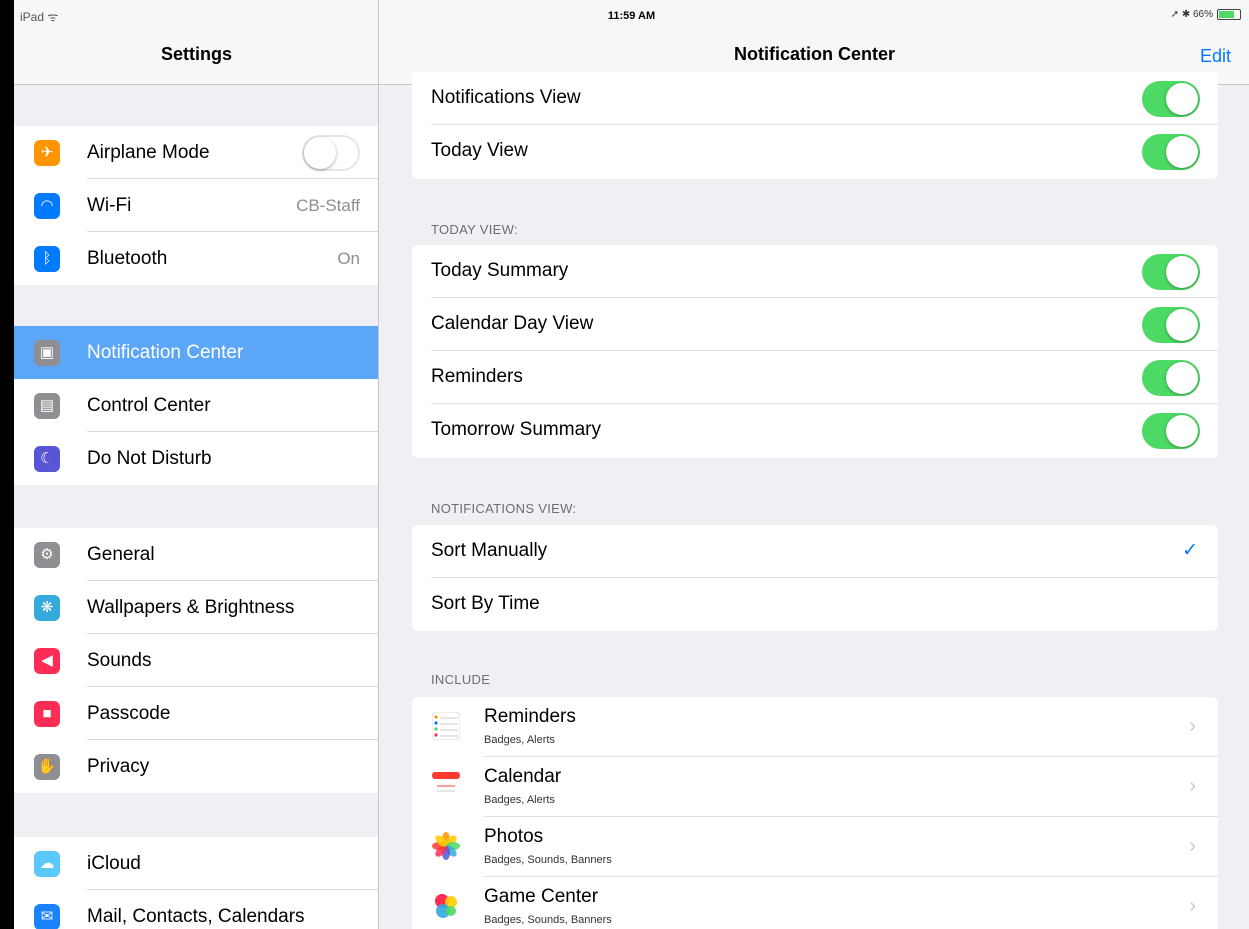  What do you see at coordinates (446, 786) in the screenshot?
I see `calendar-icon` at bounding box center [446, 786].